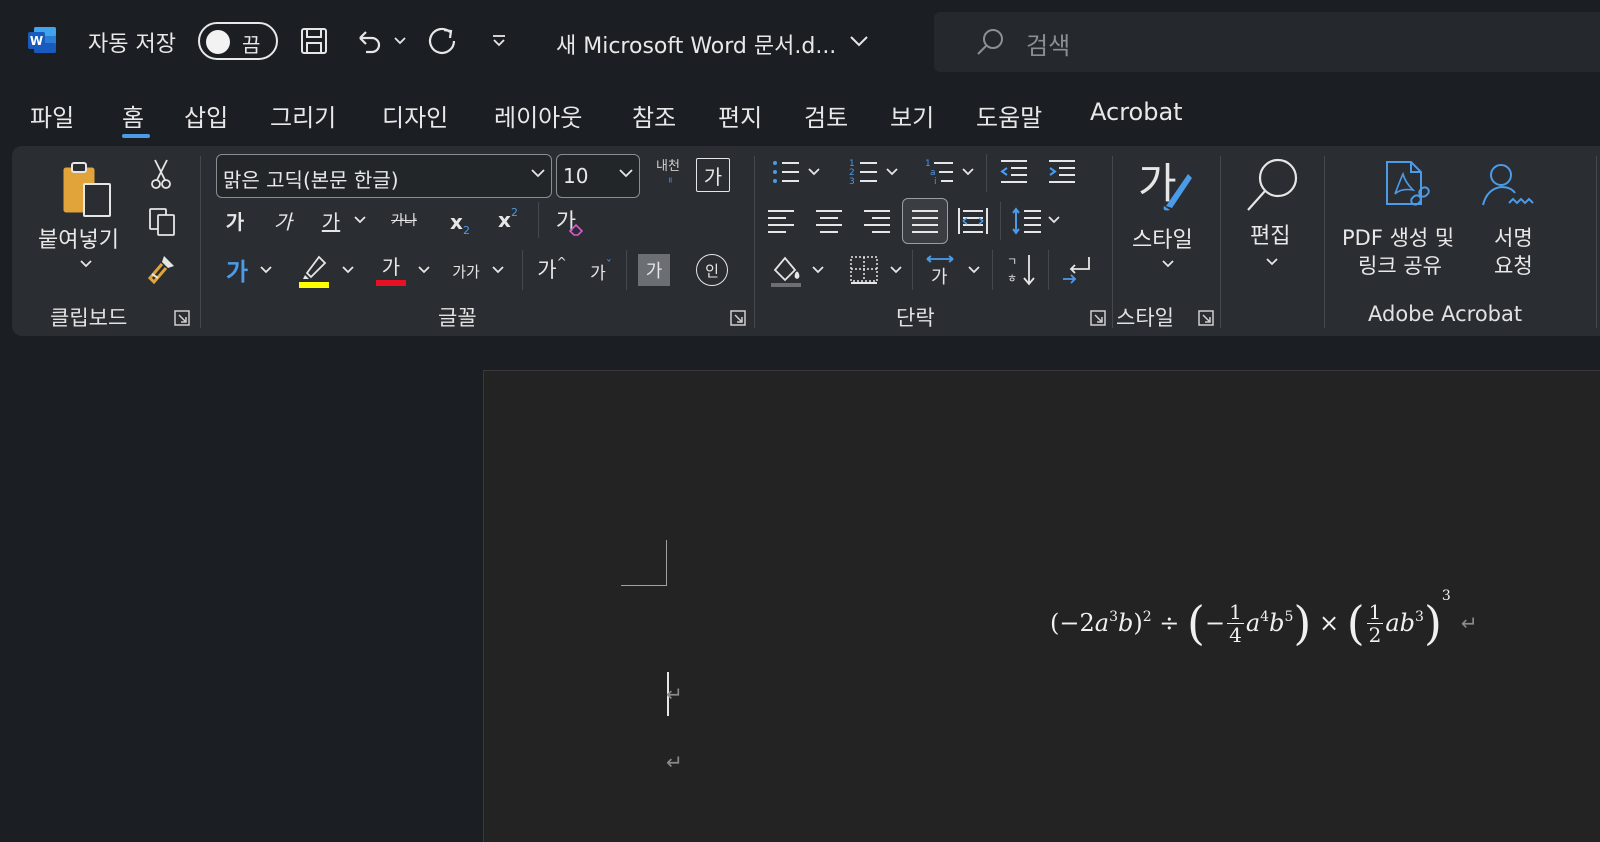  What do you see at coordinates (1272, 262) in the screenshot?
I see `editing-dropdown-icon` at bounding box center [1272, 262].